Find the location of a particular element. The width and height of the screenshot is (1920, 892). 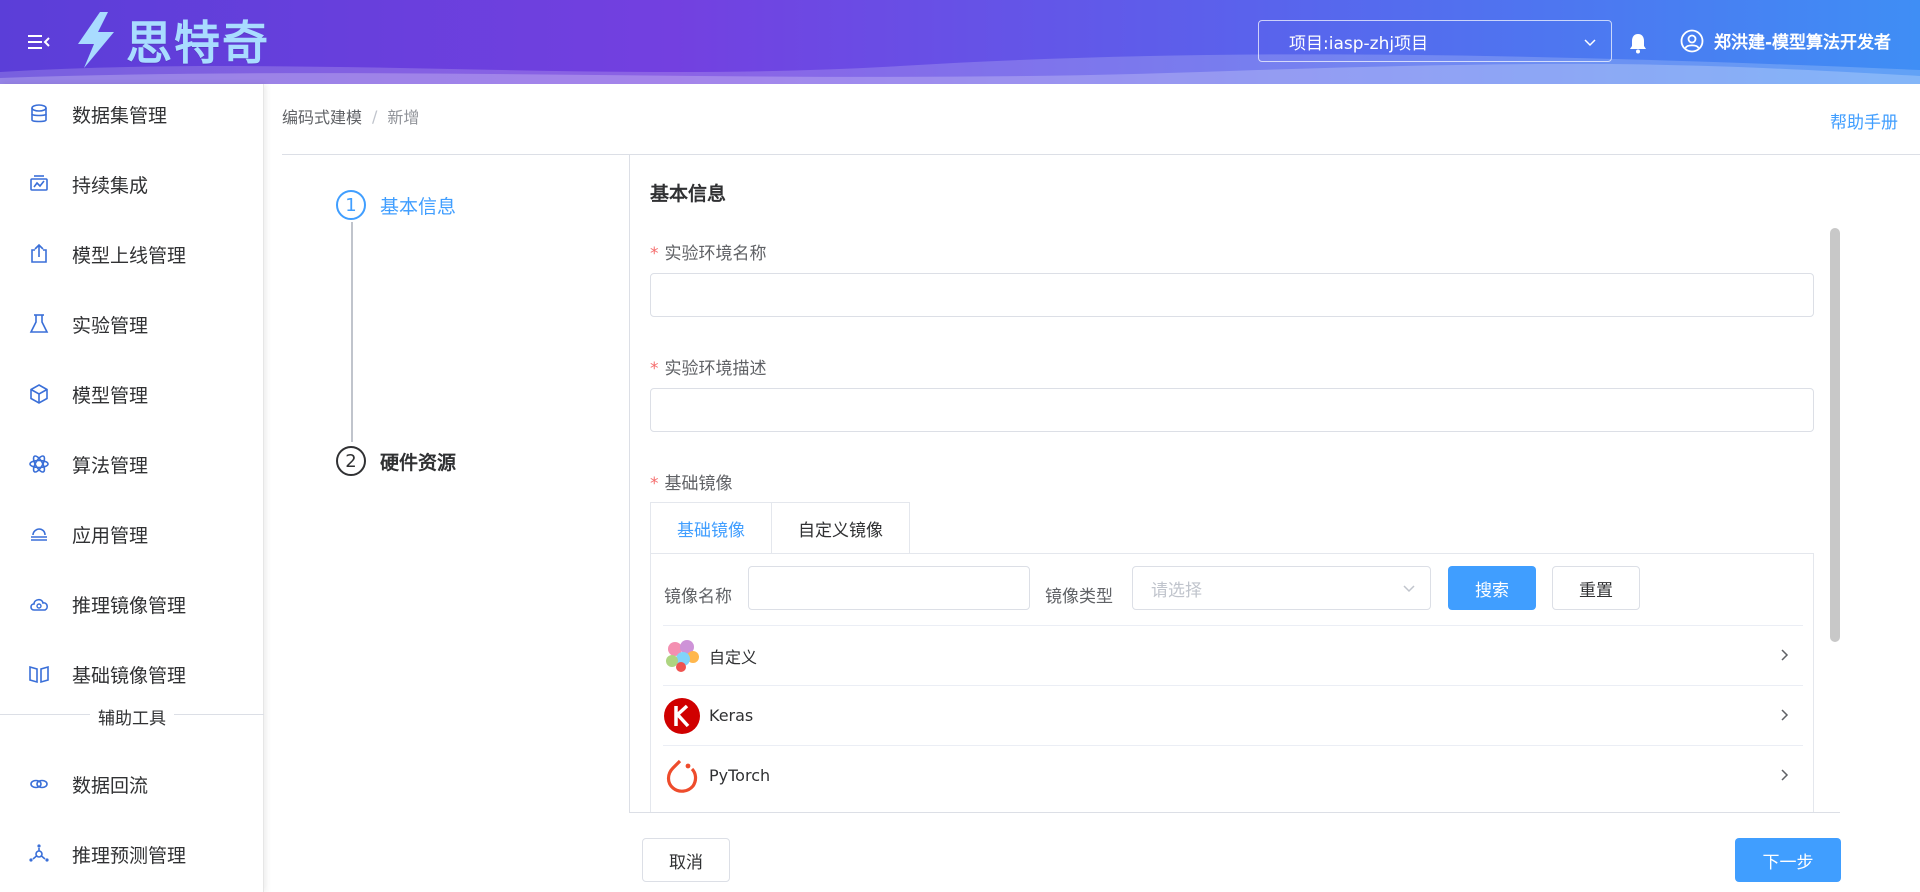

step-basic-info: 1 基本信息 is located at coordinates (396, 205).